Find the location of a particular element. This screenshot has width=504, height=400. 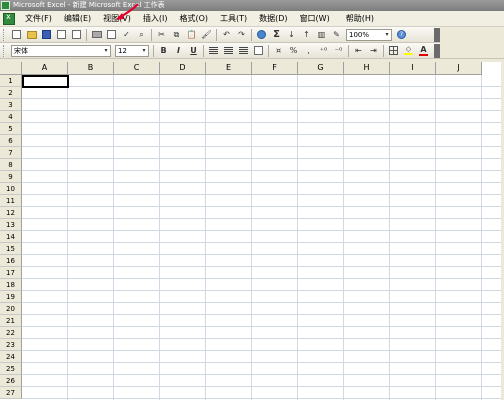

font-color-icon: A is located at coordinates (423, 50).